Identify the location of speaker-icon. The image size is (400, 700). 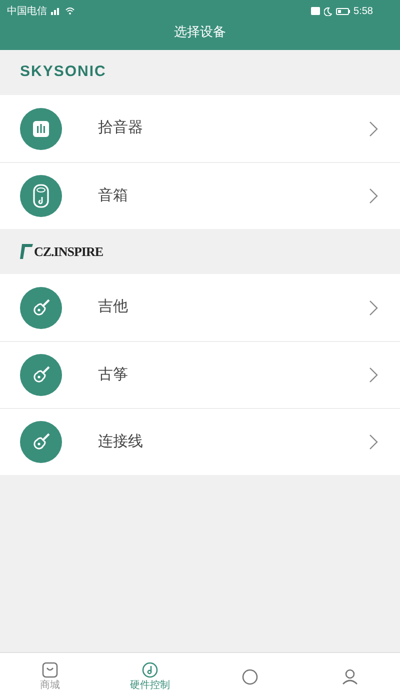
(41, 196).